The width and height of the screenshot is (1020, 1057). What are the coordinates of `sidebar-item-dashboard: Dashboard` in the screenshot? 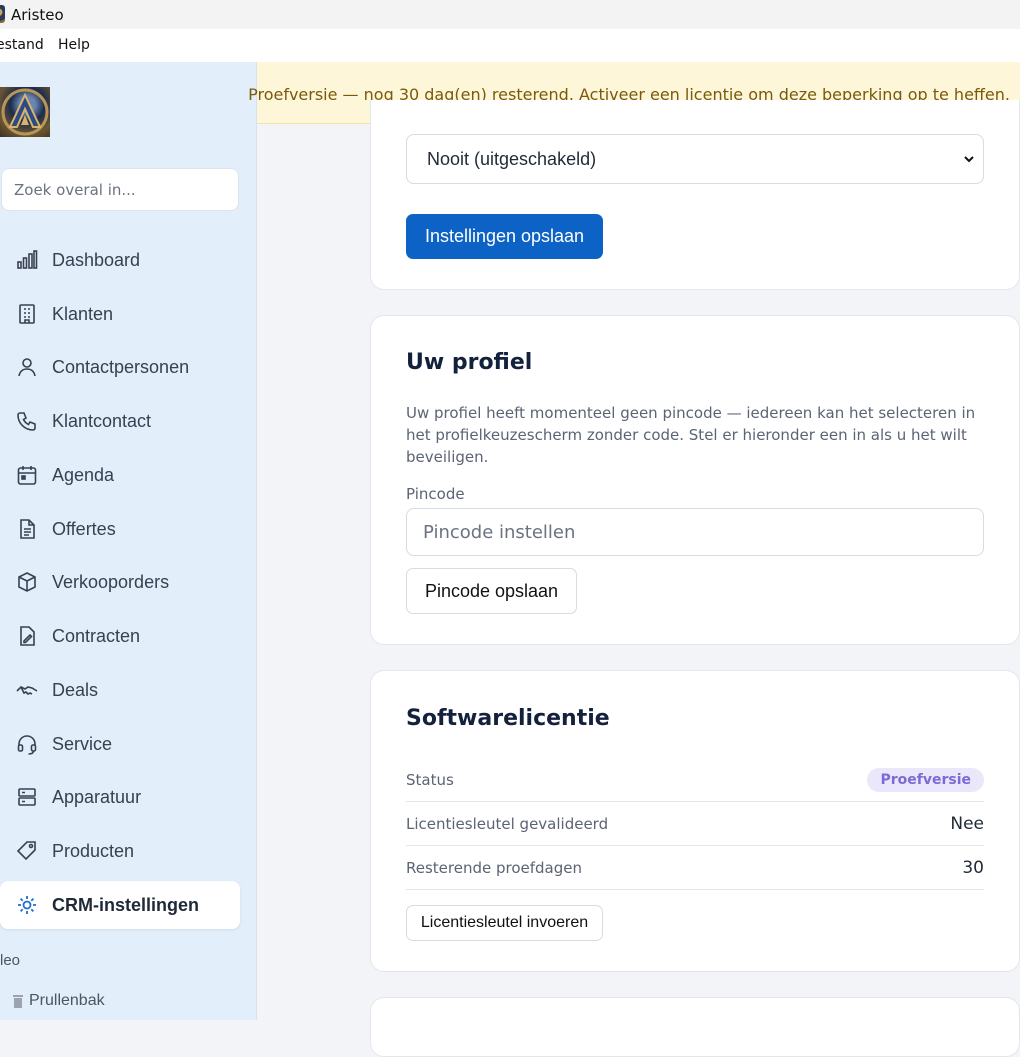 It's located at (120, 260).